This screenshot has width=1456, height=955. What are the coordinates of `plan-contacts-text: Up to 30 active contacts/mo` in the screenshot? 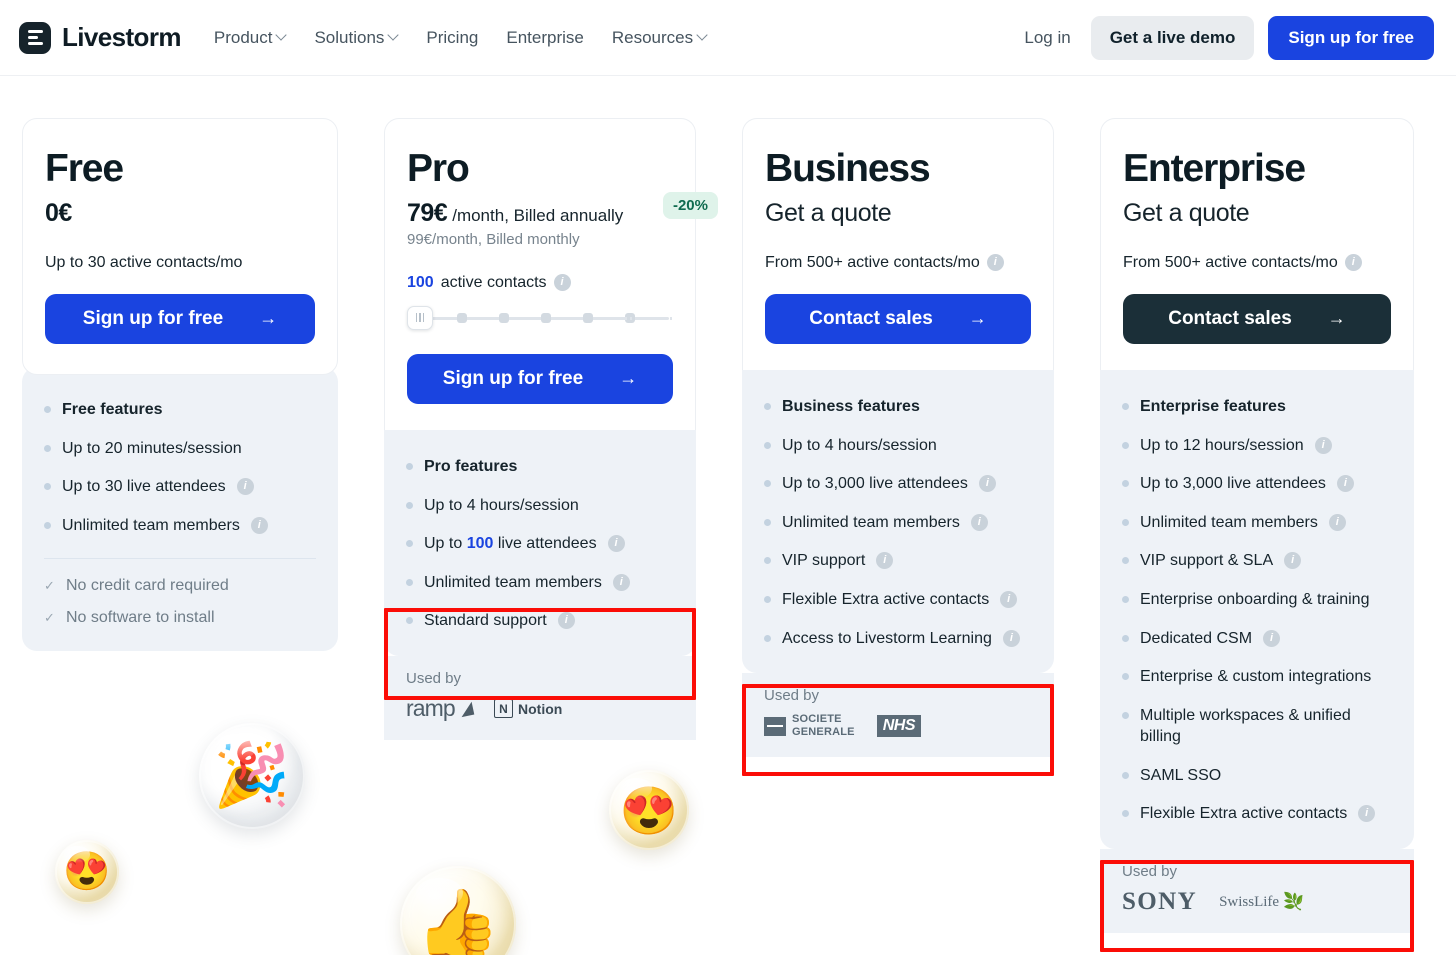 It's located at (144, 262).